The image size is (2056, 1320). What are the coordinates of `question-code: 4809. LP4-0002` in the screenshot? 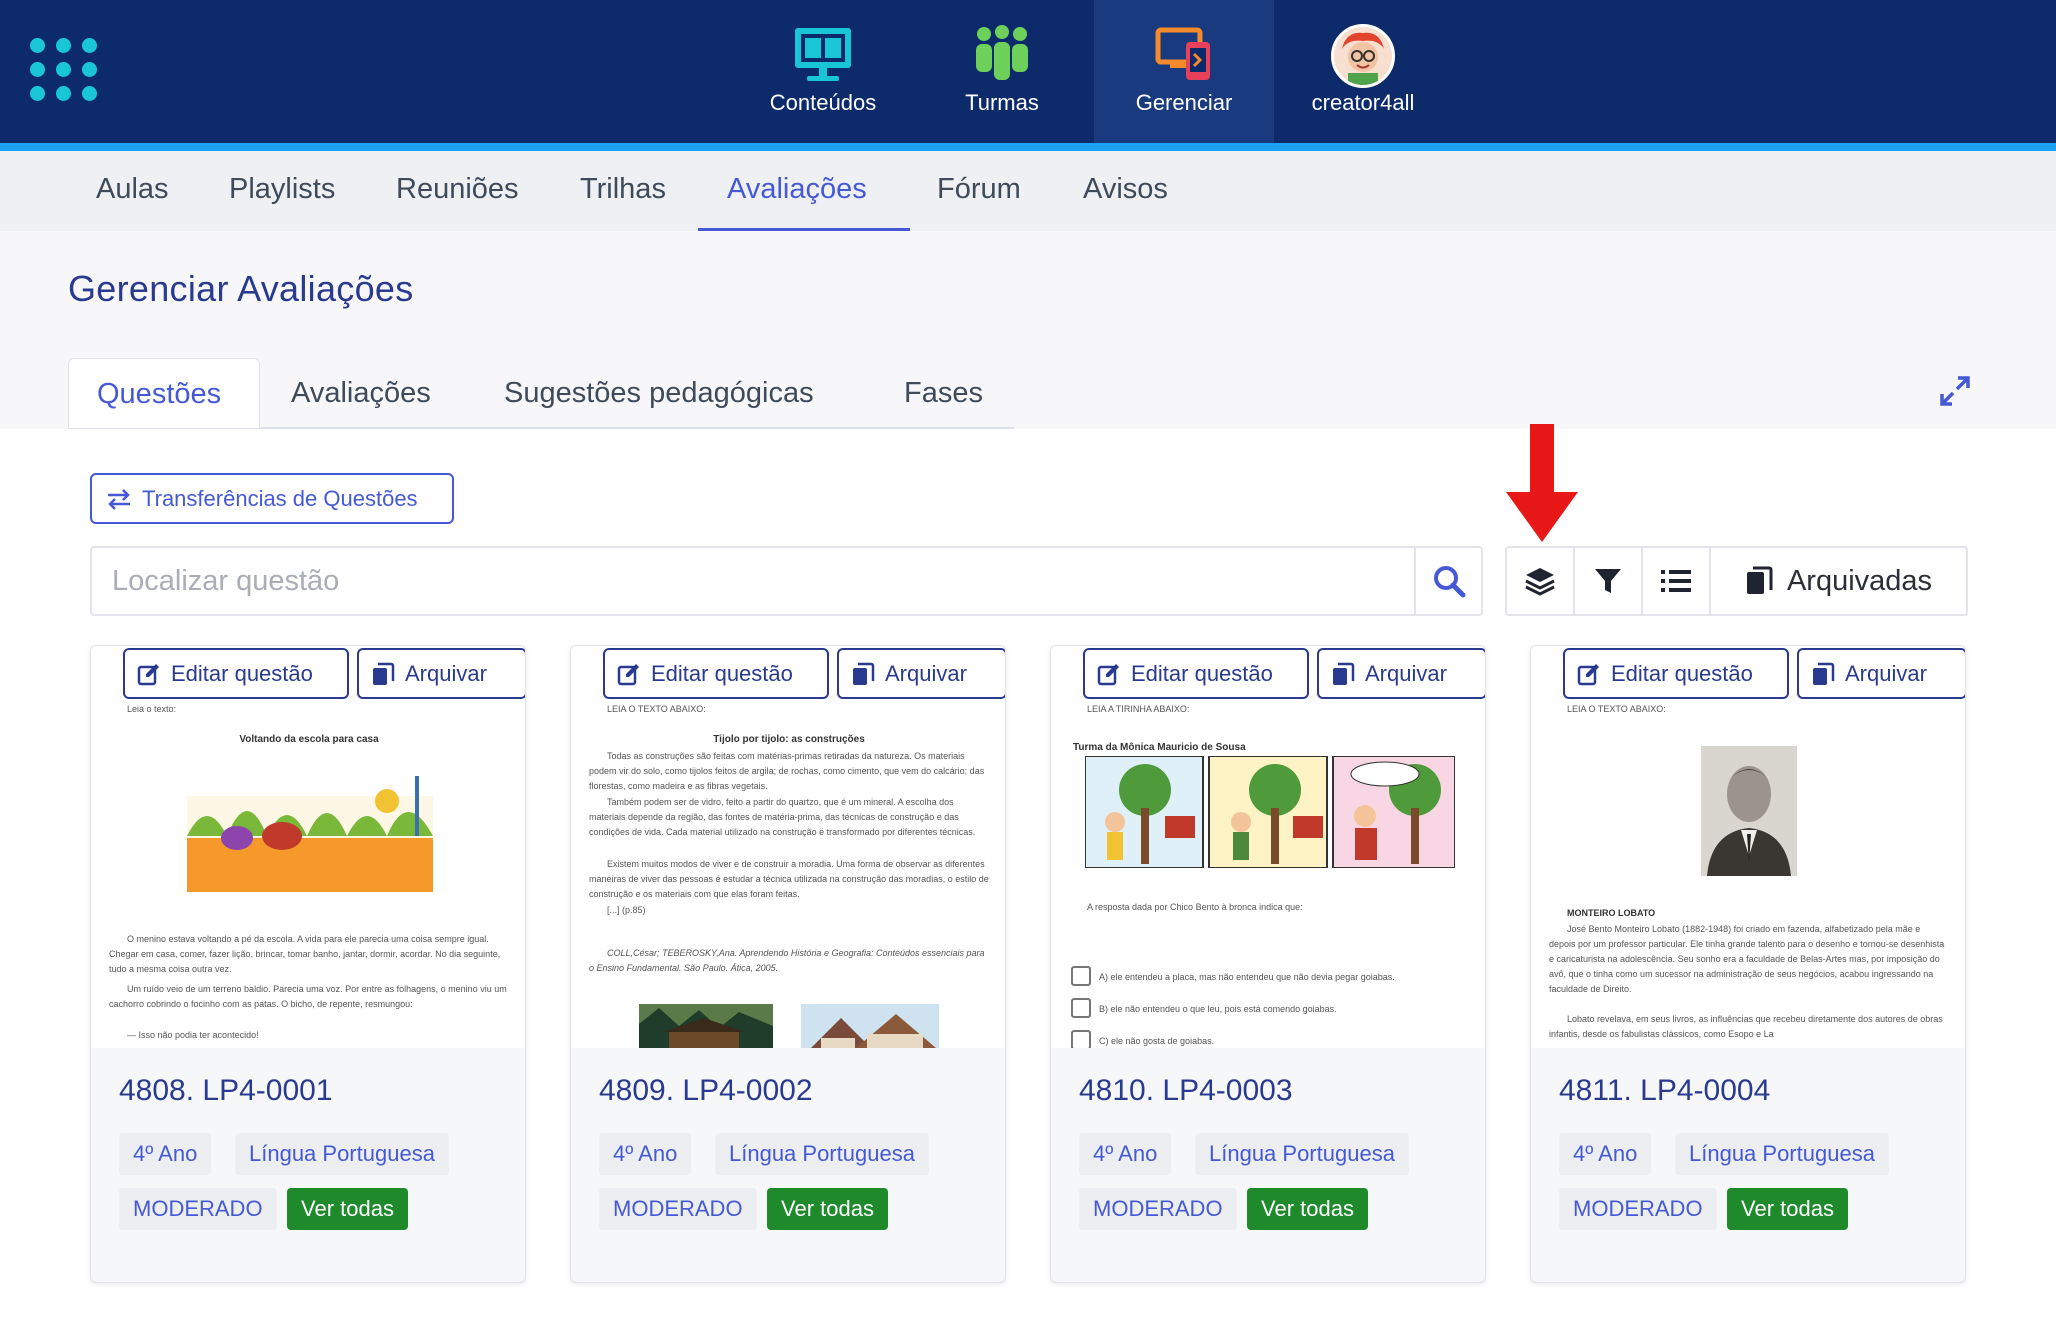 It's located at (706, 1090).